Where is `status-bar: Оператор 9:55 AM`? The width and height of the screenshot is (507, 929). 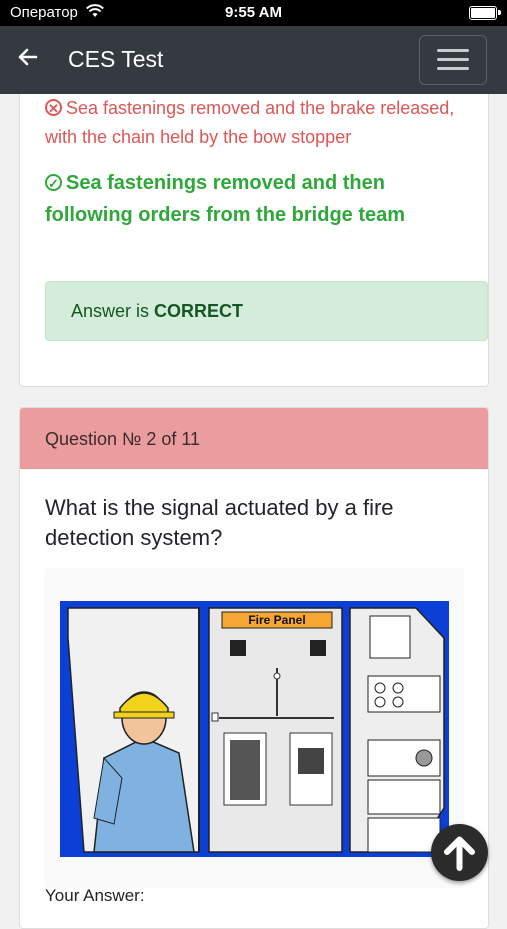 status-bar: Оператор 9:55 AM is located at coordinates (253, 13).